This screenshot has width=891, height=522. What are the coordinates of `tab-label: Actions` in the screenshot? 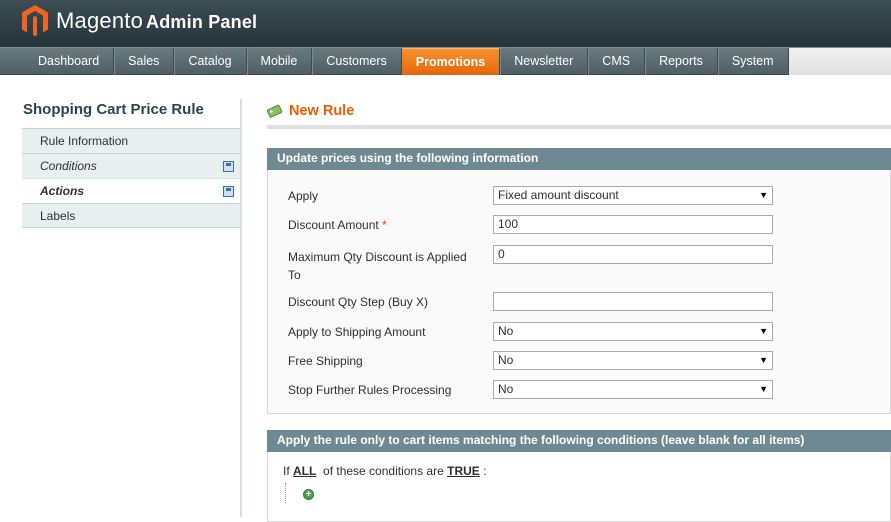 It's located at (62, 191).